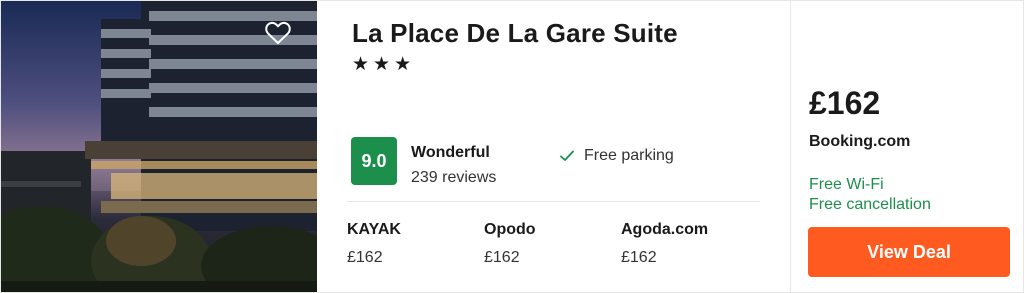 The width and height of the screenshot is (1024, 293). Describe the element at coordinates (870, 204) in the screenshot. I see `perk-free-cancellation: Free cancellation` at that location.